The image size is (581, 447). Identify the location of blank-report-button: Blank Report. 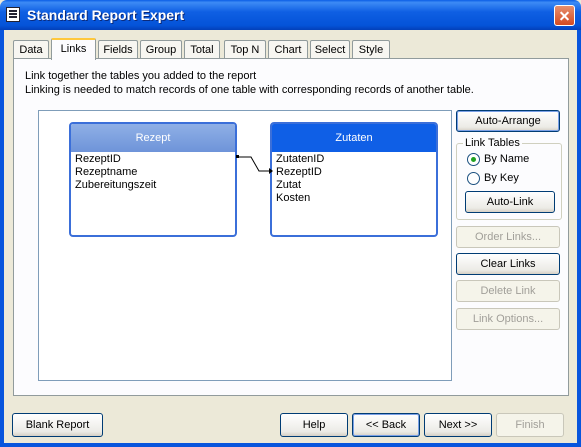
(57, 425).